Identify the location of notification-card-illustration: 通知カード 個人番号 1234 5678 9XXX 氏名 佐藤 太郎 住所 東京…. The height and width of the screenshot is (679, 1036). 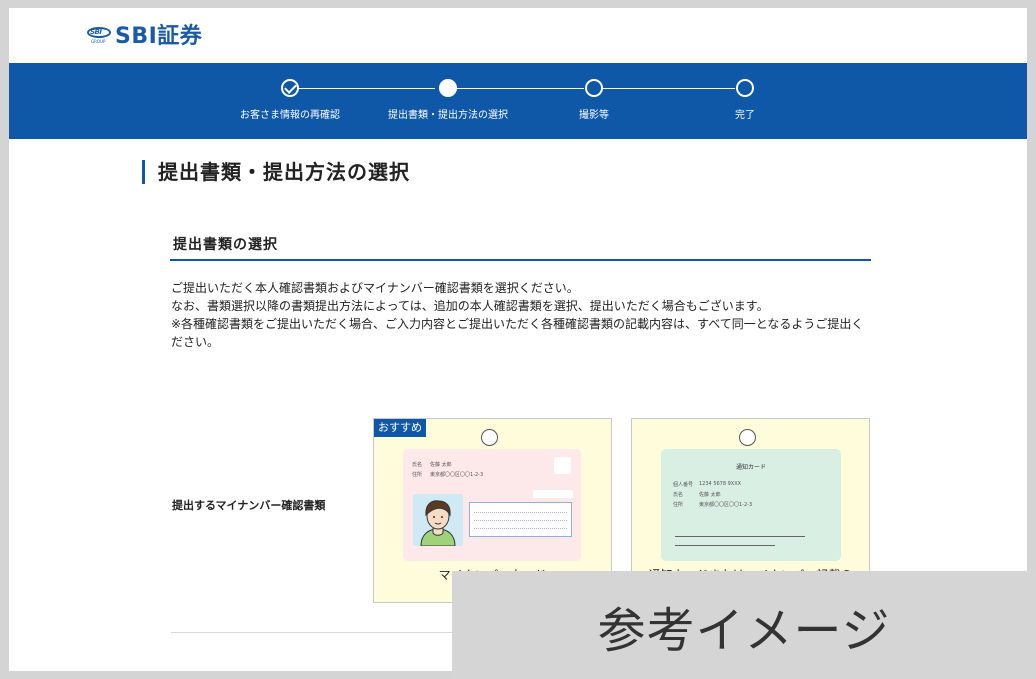
(751, 505).